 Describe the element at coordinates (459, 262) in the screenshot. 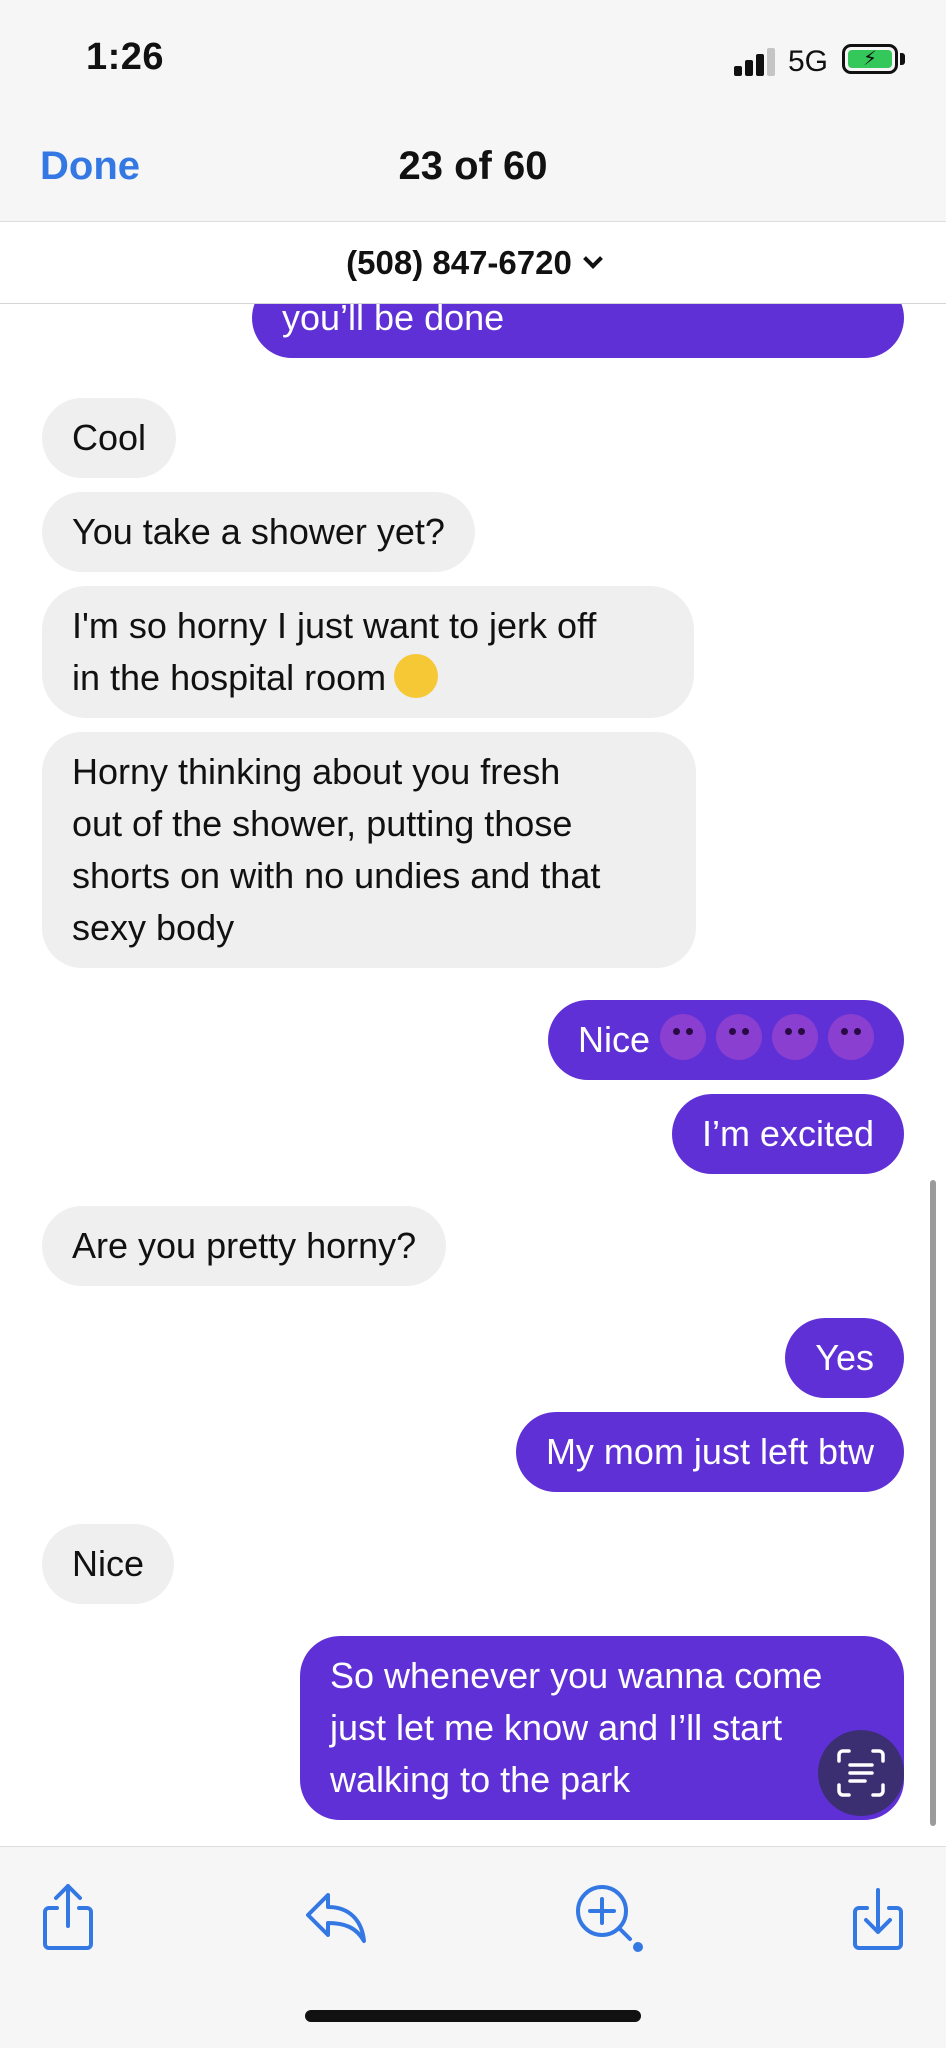

I see `contact-number: (508) 847-6720` at that location.